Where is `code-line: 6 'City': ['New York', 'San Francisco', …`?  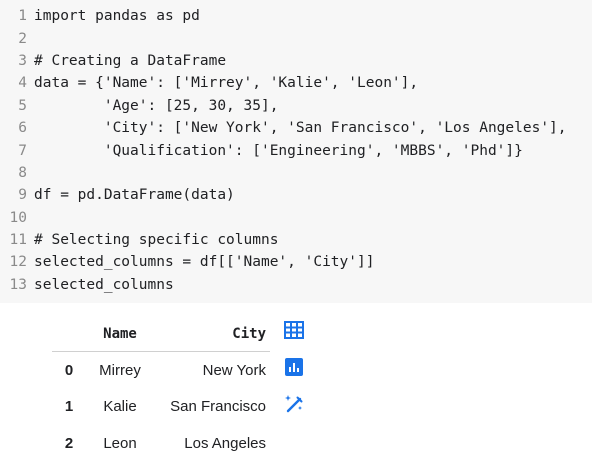
code-line: 6 'City': ['New York', 'San Francisco', … is located at coordinates (296, 128).